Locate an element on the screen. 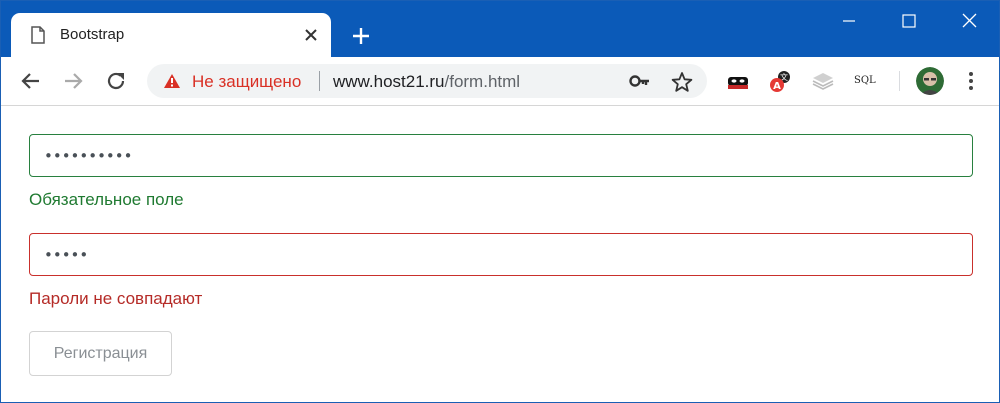 Image resolution: width=1000 pixels, height=403 pixels. back-arrow-icon is located at coordinates (31, 81).